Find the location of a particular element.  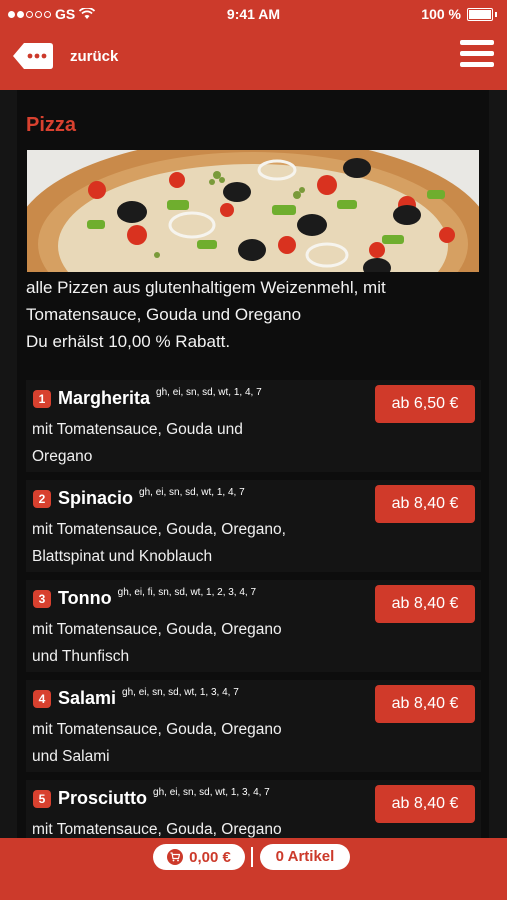

item-name: Margherita is located at coordinates (104, 398).